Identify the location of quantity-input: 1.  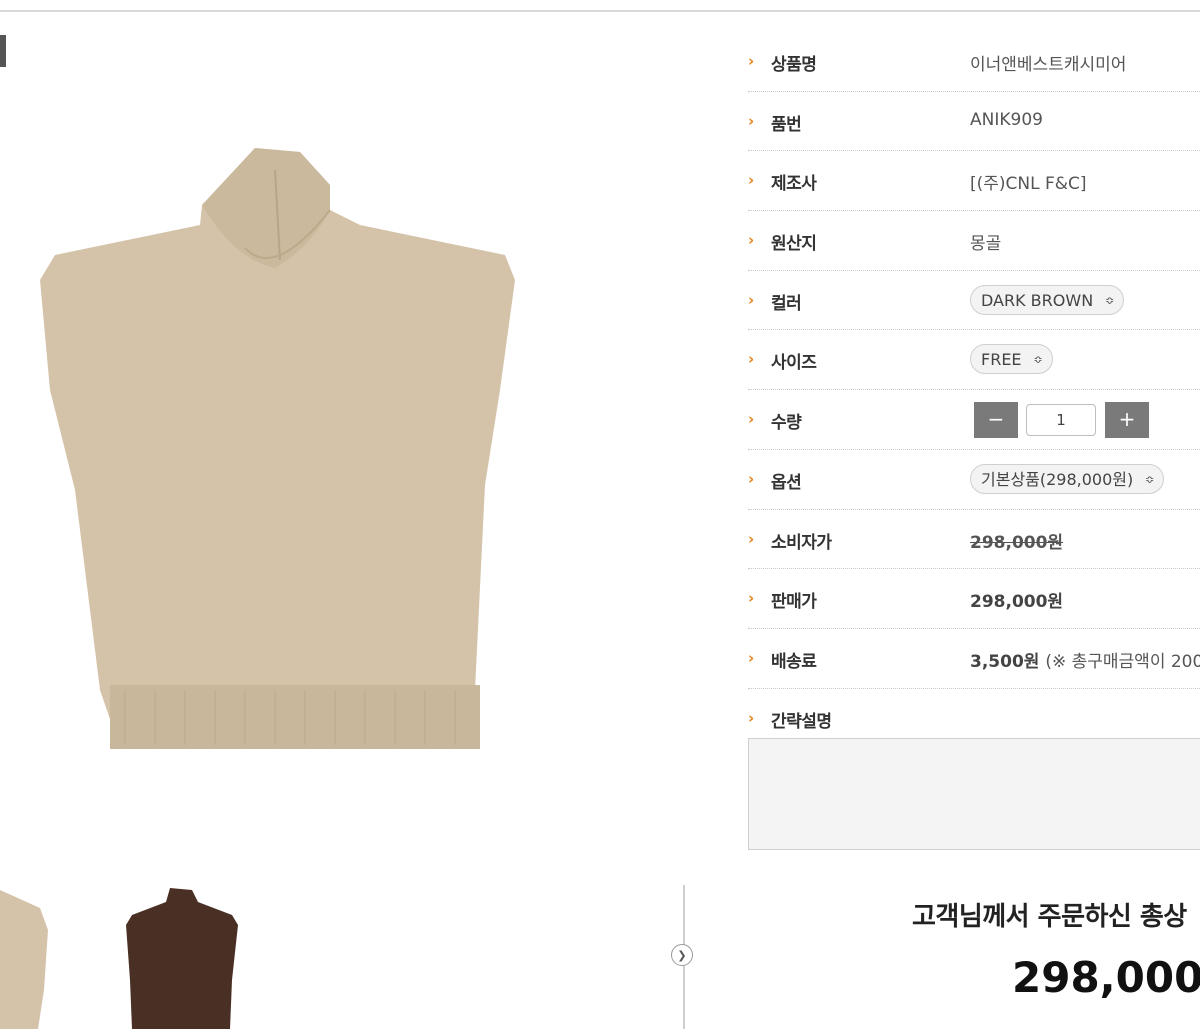
(1061, 420).